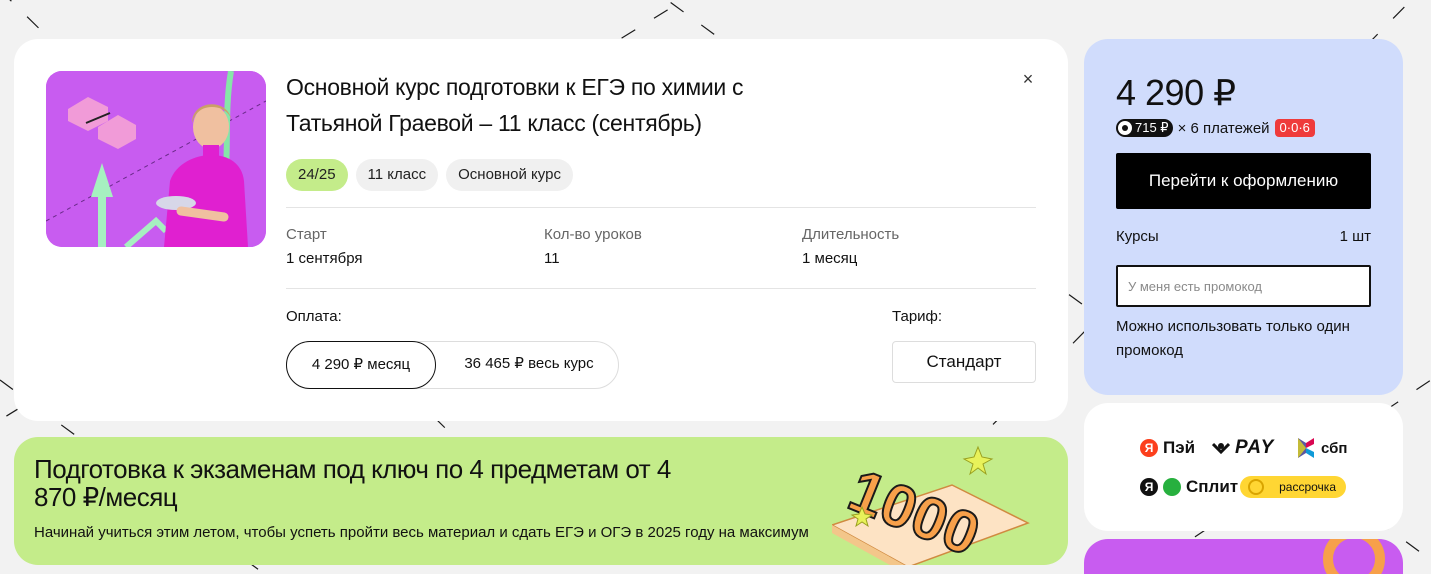 This screenshot has height=574, width=1431. Describe the element at coordinates (1223, 128) in the screenshot. I see `installment-text: × 6 платежей` at that location.